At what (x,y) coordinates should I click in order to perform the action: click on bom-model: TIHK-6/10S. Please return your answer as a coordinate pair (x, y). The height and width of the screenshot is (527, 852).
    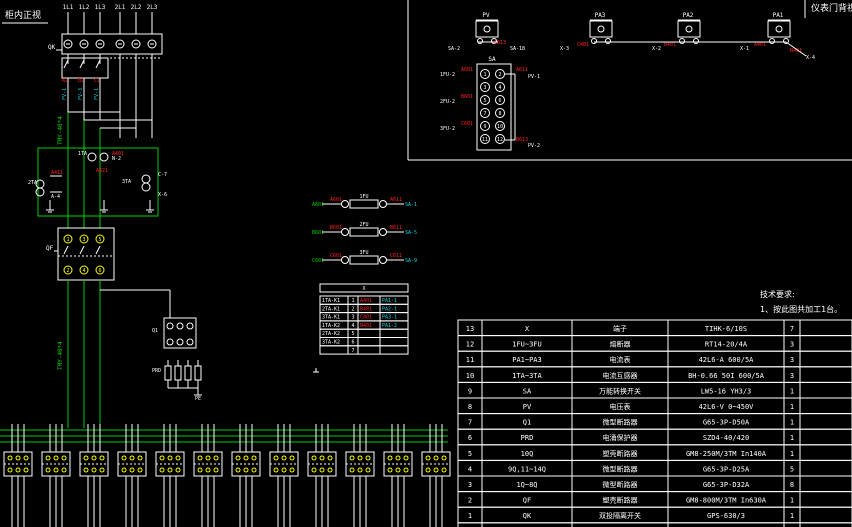
    Looking at the image, I should click on (726, 329).